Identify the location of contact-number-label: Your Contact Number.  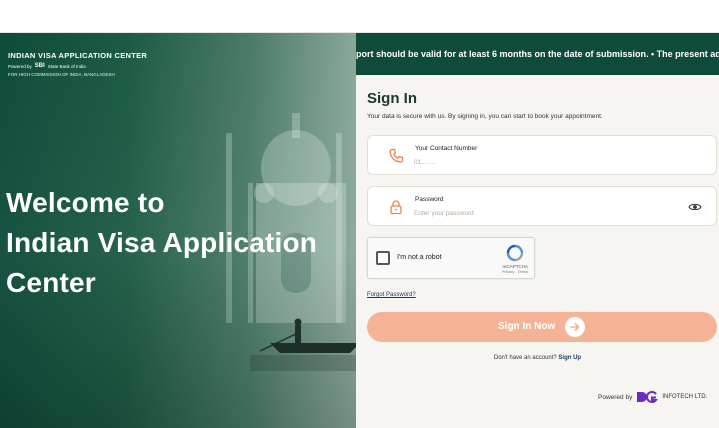
(446, 148).